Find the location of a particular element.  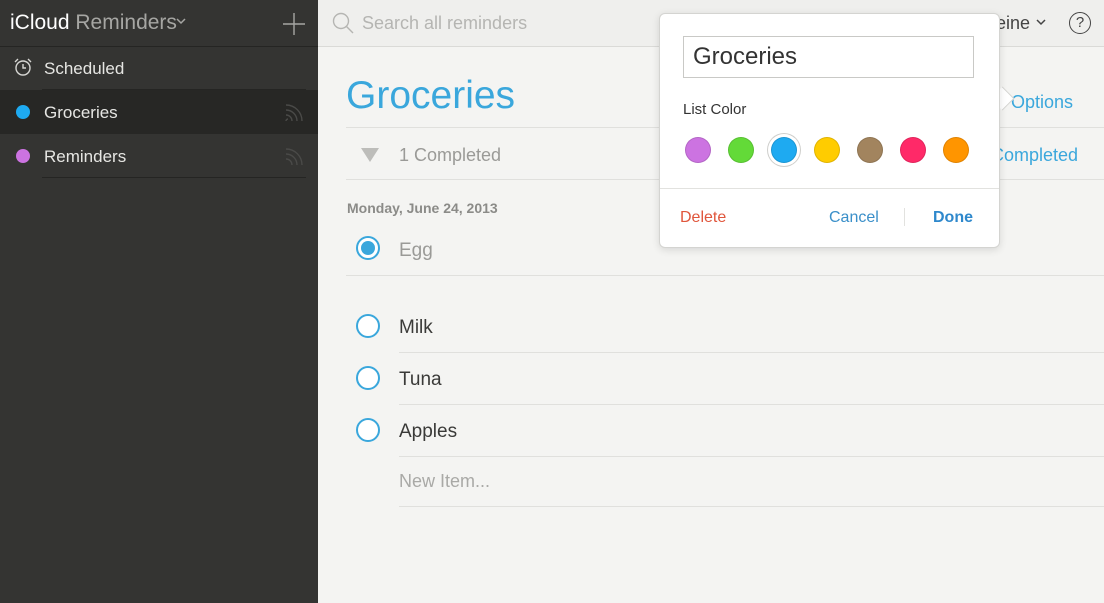

date-heading: Monday, June 24, 2013 is located at coordinates (422, 208).